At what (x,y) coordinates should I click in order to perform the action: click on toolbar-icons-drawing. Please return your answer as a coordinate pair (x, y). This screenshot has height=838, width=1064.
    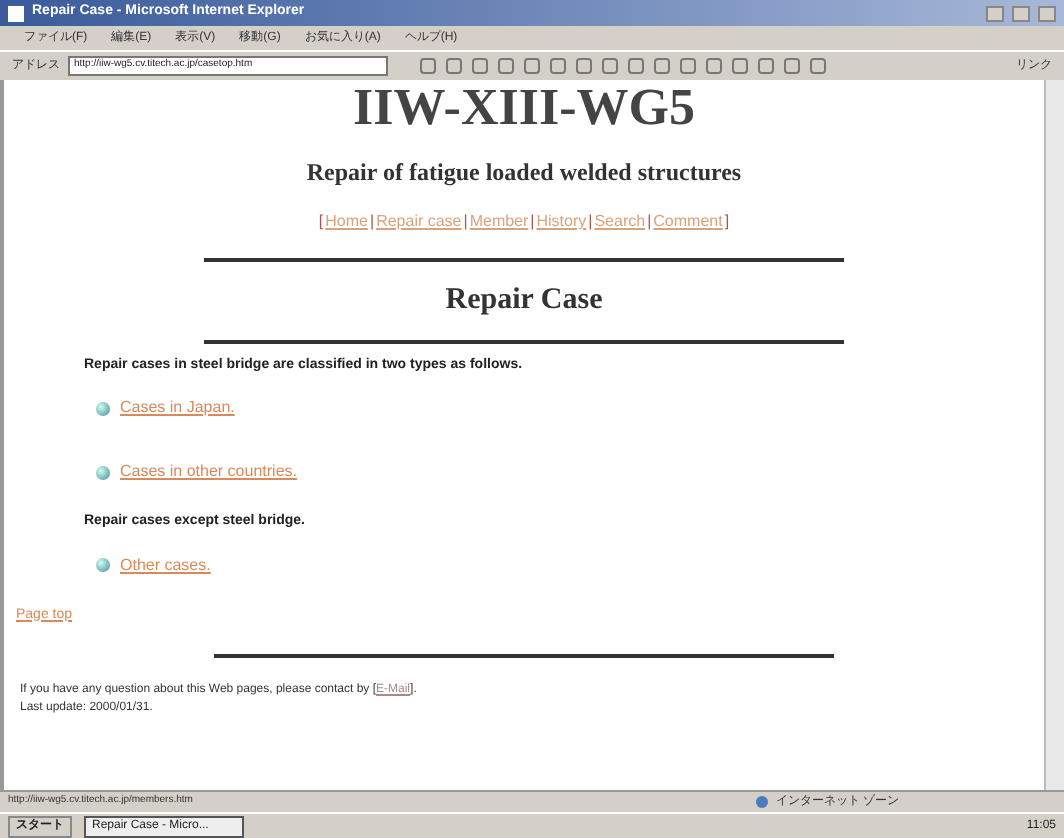
    Looking at the image, I should click on (623, 66).